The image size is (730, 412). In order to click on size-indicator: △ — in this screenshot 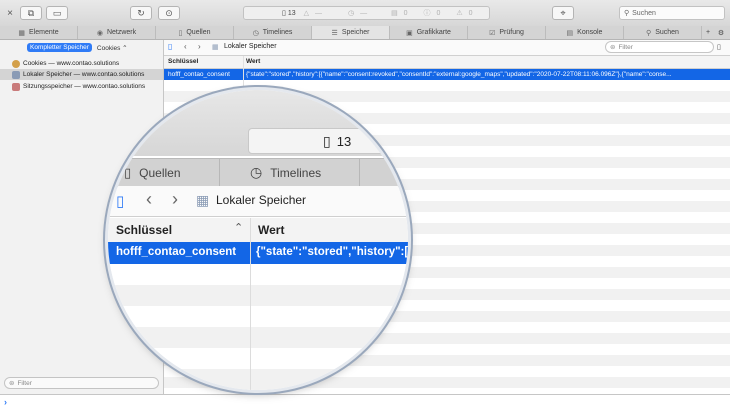, I will do `click(312, 13)`.